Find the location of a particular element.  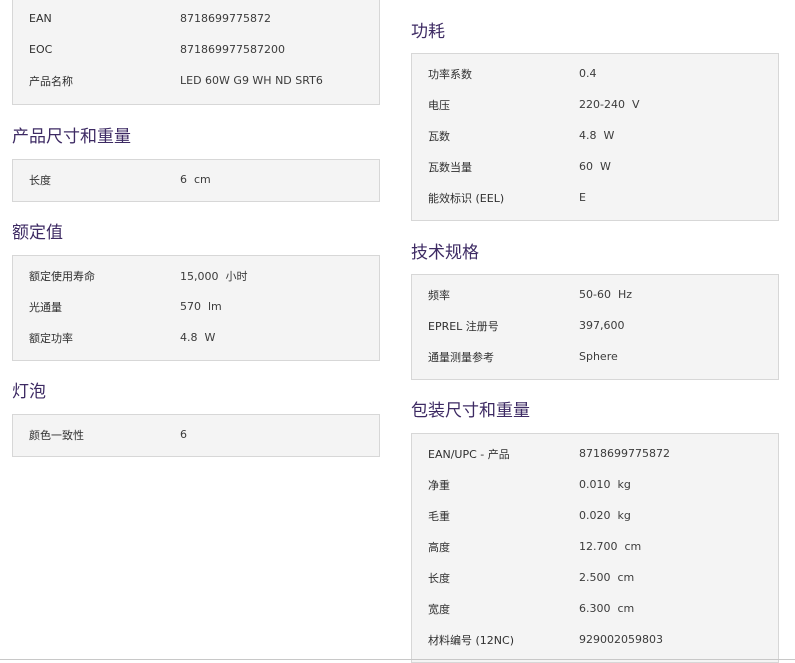

spec-row: 颜色一致性 6 is located at coordinates (196, 434).